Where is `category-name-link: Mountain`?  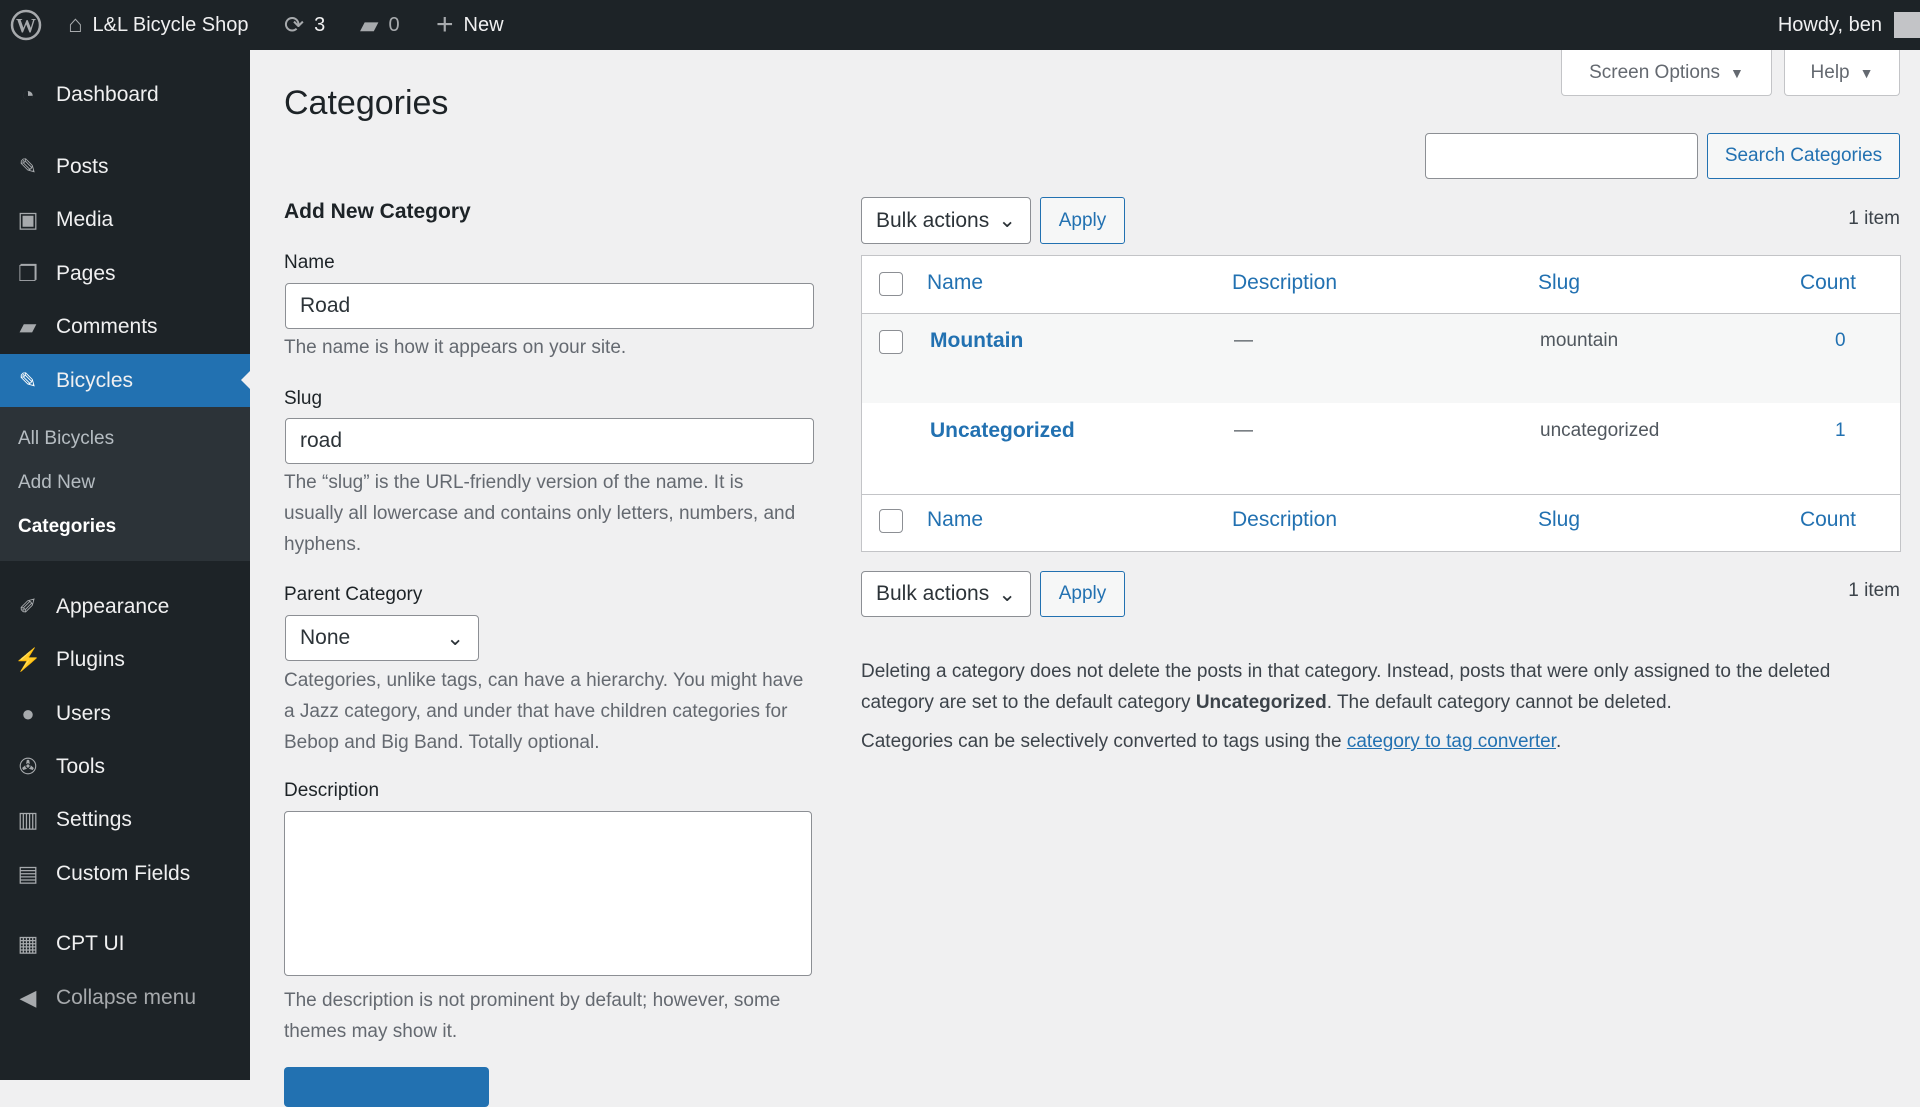 category-name-link: Mountain is located at coordinates (976, 341).